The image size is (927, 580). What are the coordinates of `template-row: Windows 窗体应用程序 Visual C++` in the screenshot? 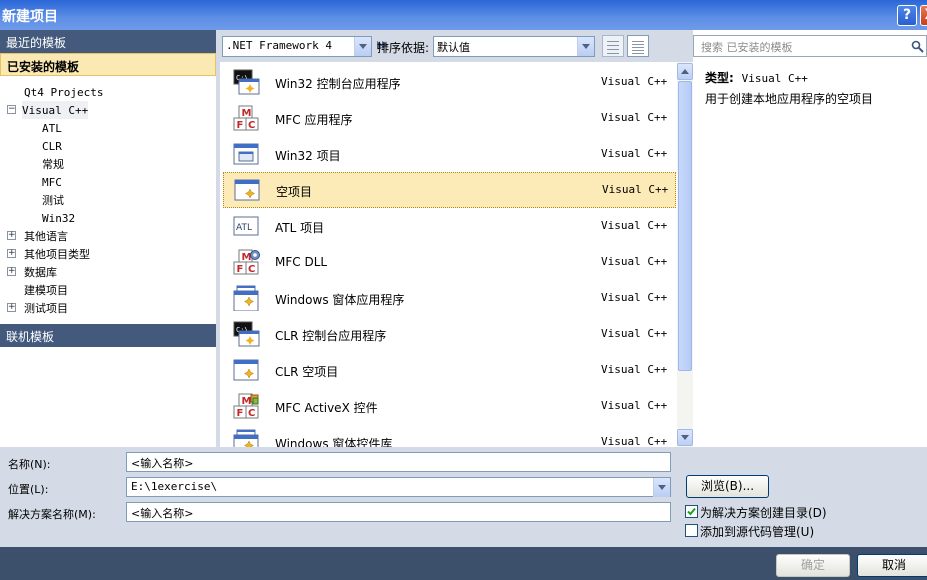 It's located at (448, 298).